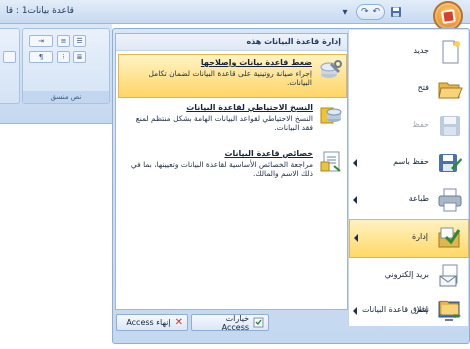 This screenshot has width=470, height=349. I want to click on align-icon: ≡, so click(63, 41).